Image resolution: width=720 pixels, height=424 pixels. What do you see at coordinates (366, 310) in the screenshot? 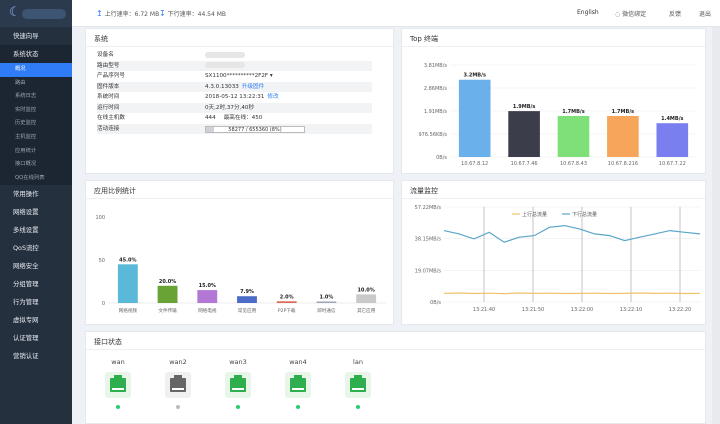
I see `x-tick-label: 其它应用` at bounding box center [366, 310].